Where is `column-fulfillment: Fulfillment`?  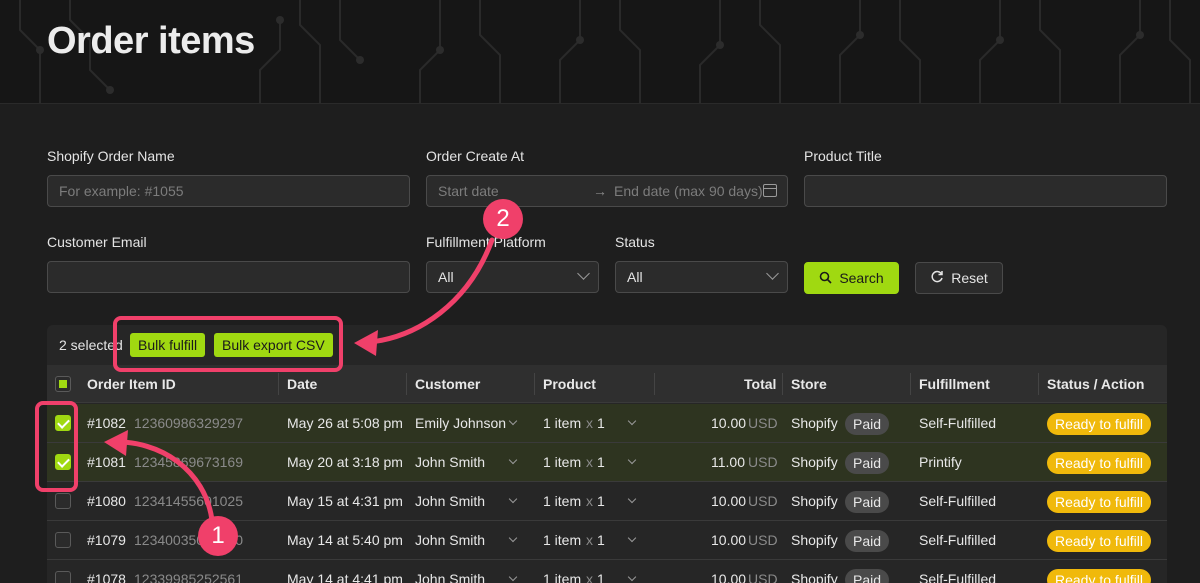 column-fulfillment: Fulfillment is located at coordinates (954, 384).